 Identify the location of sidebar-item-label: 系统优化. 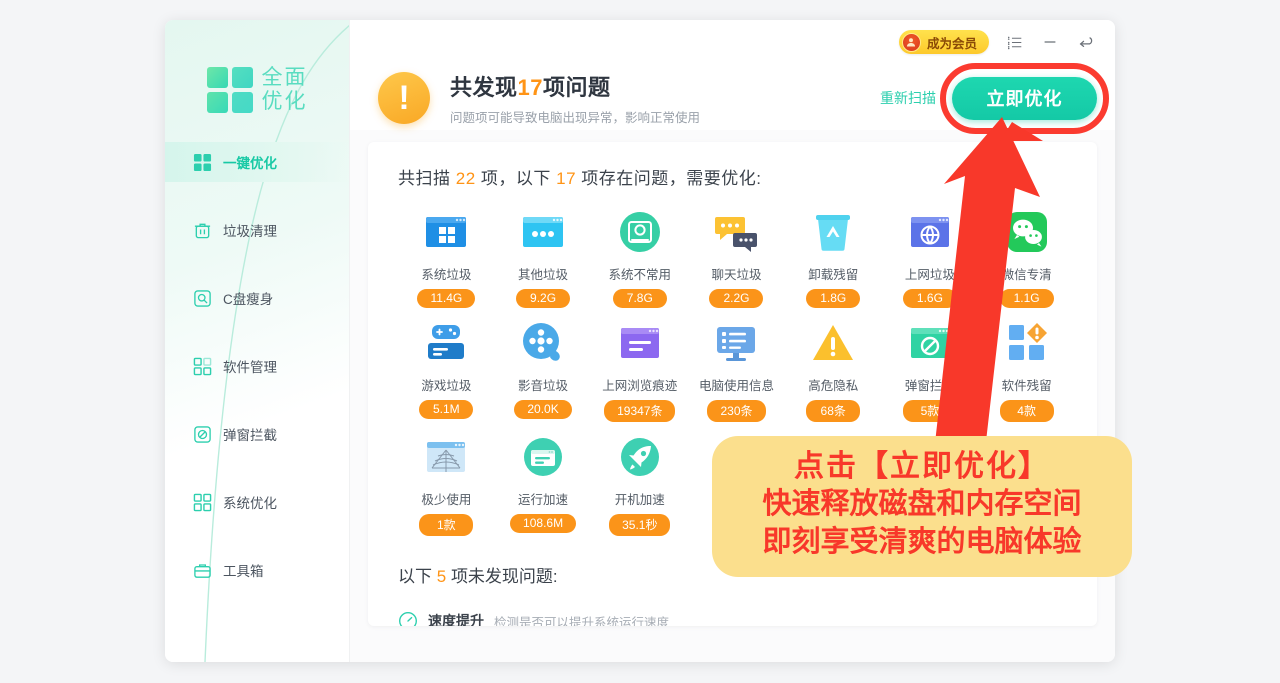
(250, 503).